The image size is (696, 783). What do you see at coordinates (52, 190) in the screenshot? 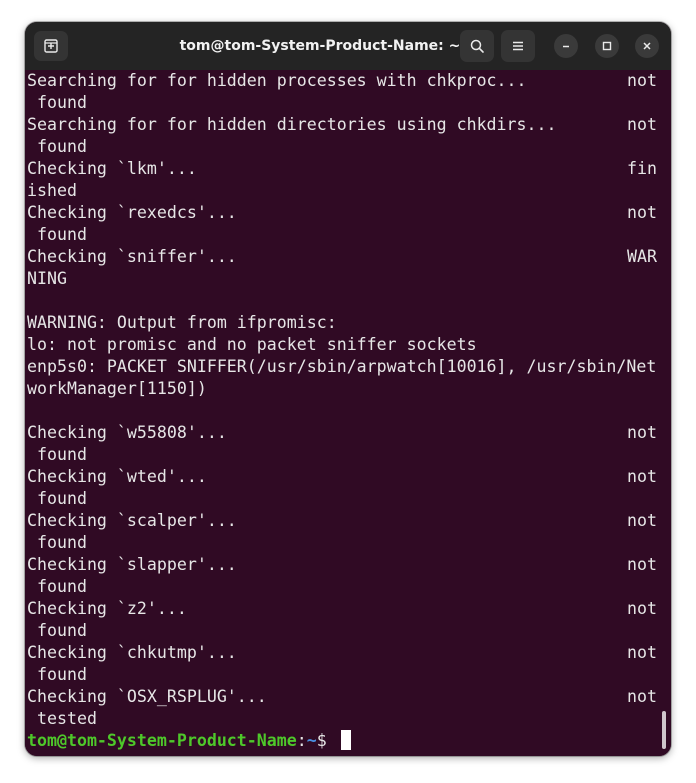
I see `terminal-line: ished` at bounding box center [52, 190].